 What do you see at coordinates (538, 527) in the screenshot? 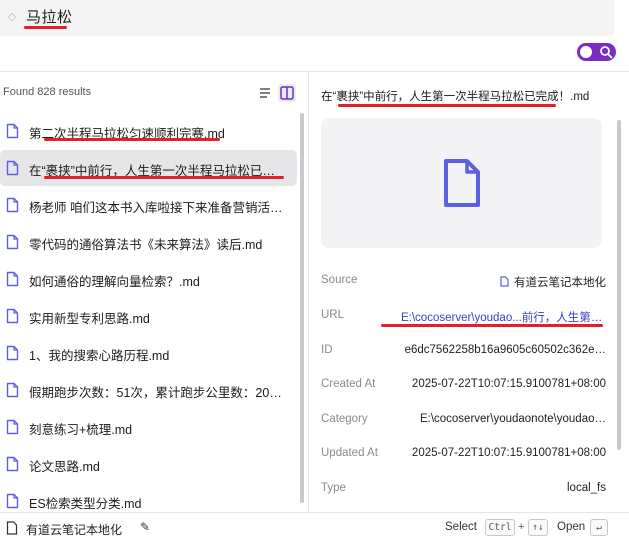
I see `arrows-key: ↑↓` at bounding box center [538, 527].